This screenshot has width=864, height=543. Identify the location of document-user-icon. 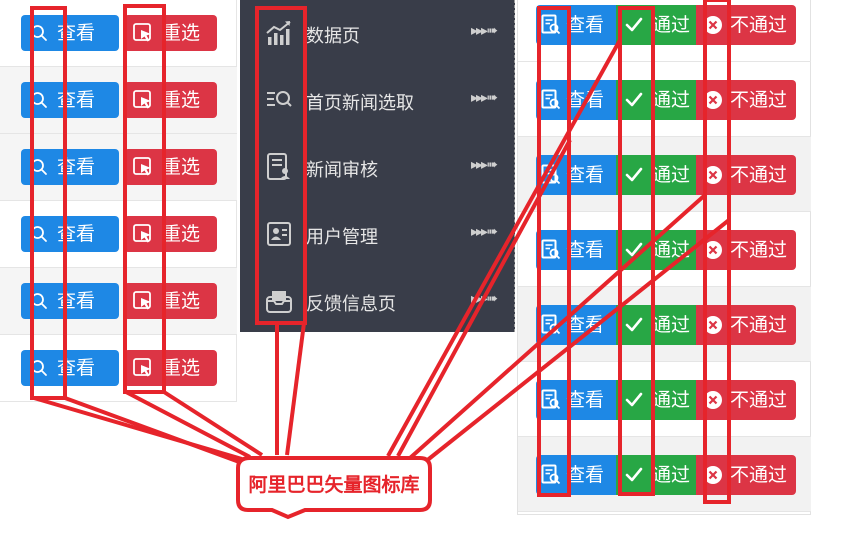
(279, 167).